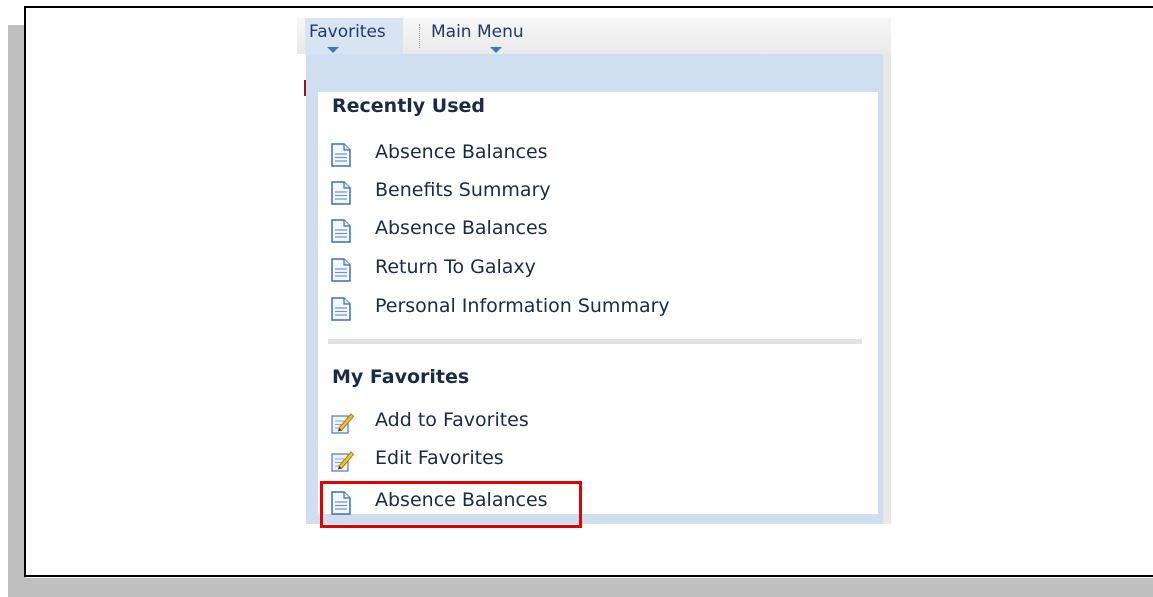 The height and width of the screenshot is (597, 1153). Describe the element at coordinates (455, 267) in the screenshot. I see `recent-item-label: Return To Galaxy` at that location.